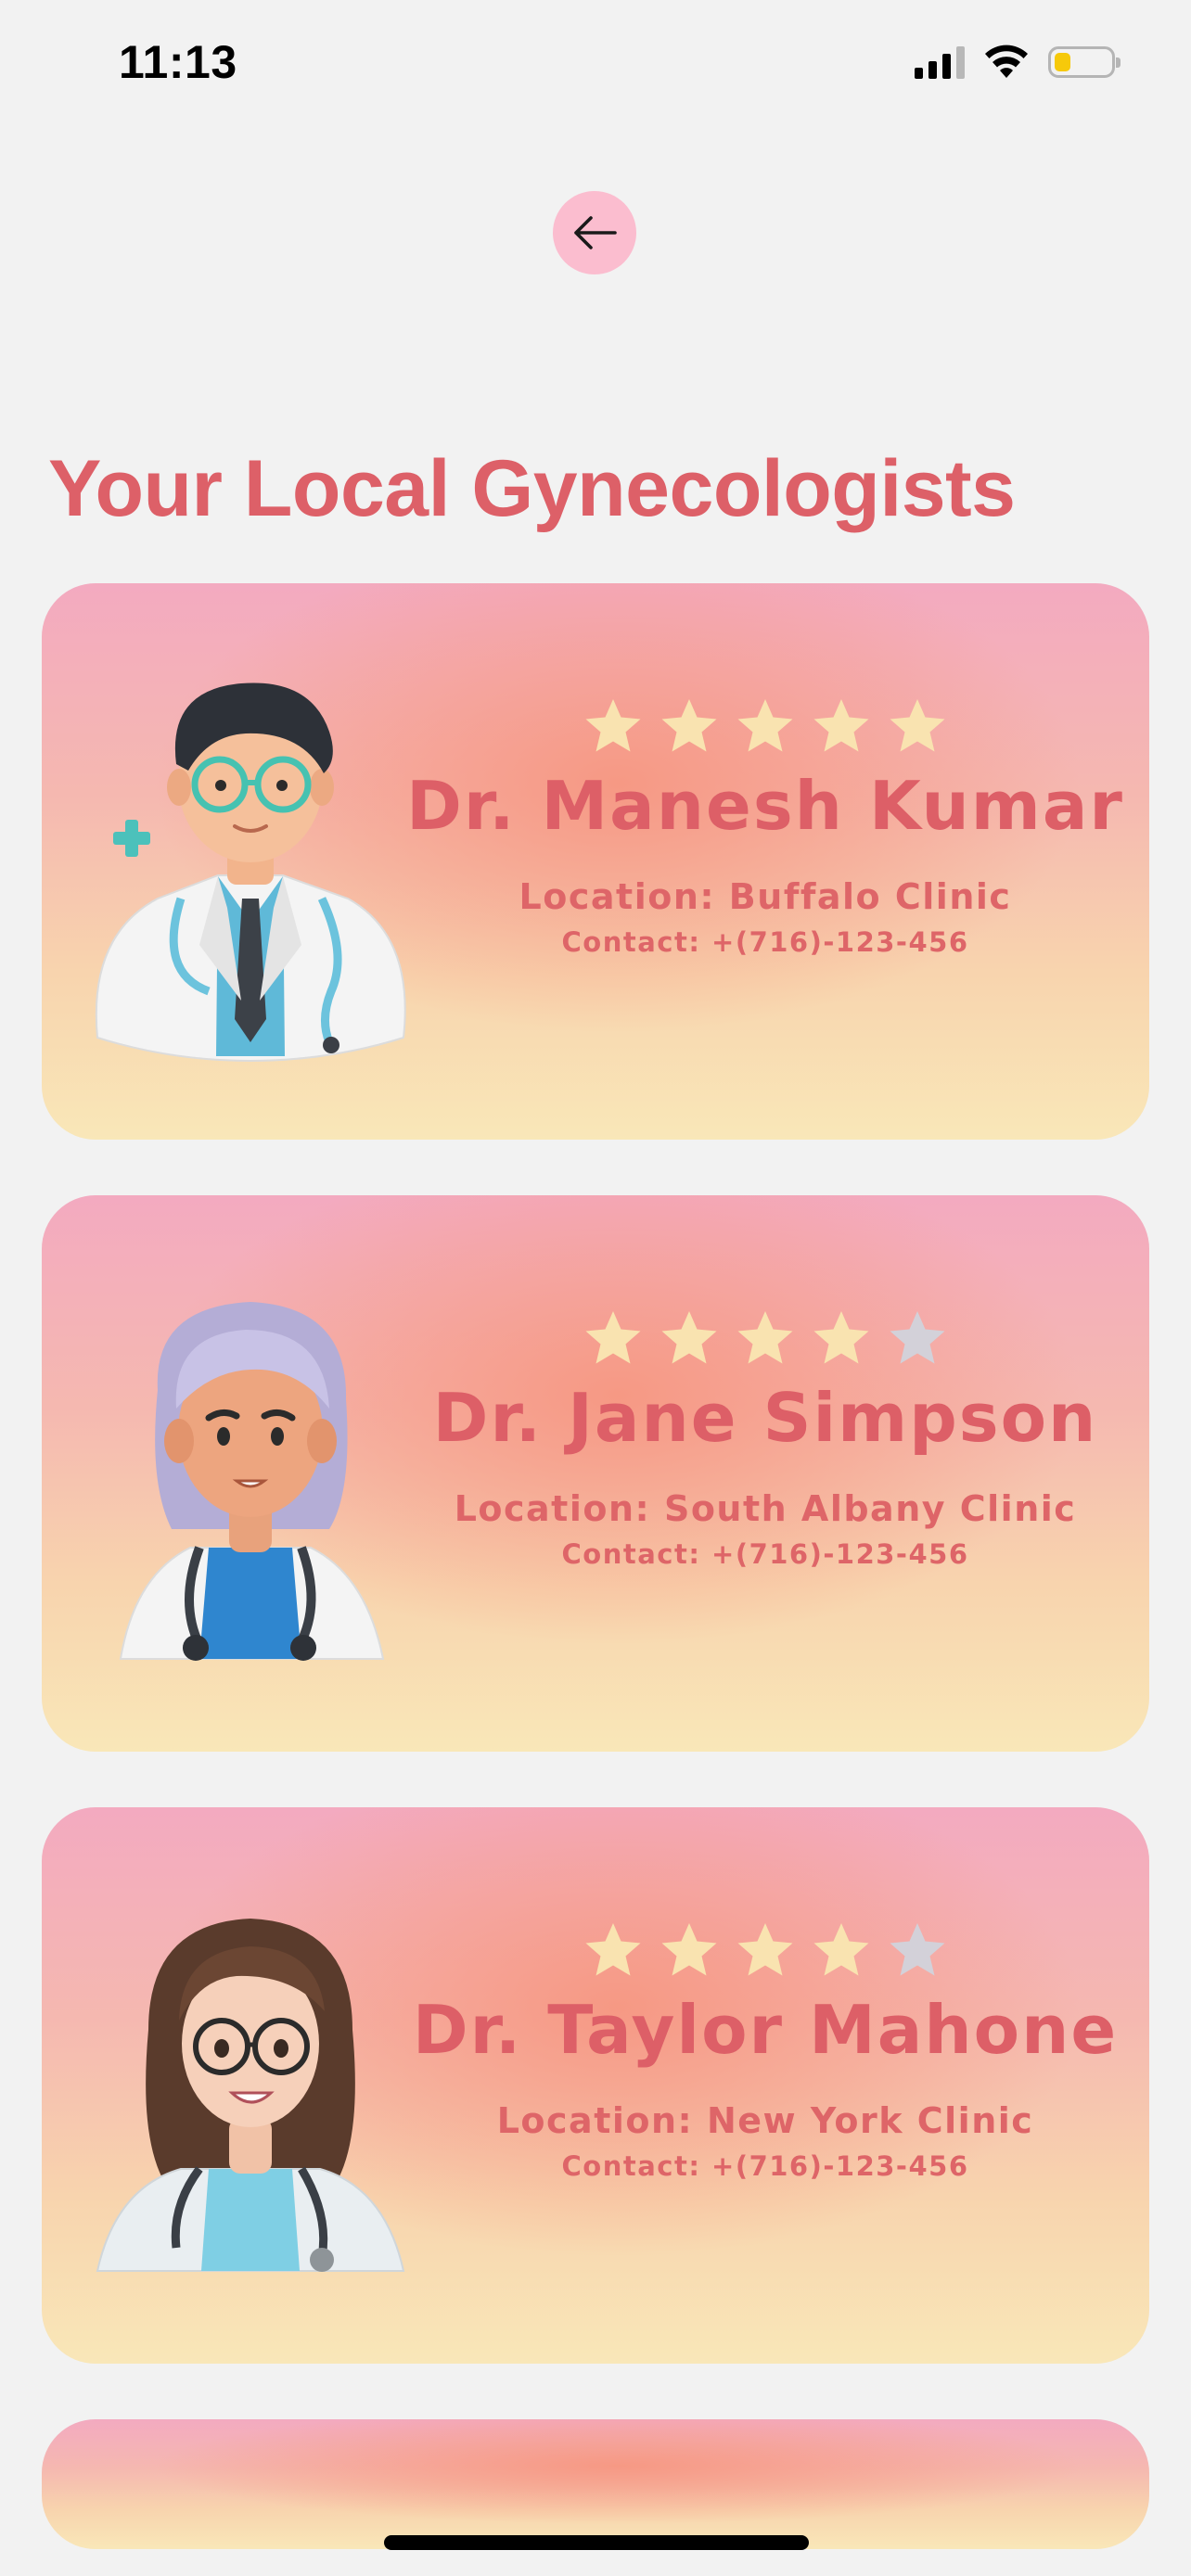  Describe the element at coordinates (765, 2120) in the screenshot. I see `doctor-location: Location: New York Clinic` at that location.